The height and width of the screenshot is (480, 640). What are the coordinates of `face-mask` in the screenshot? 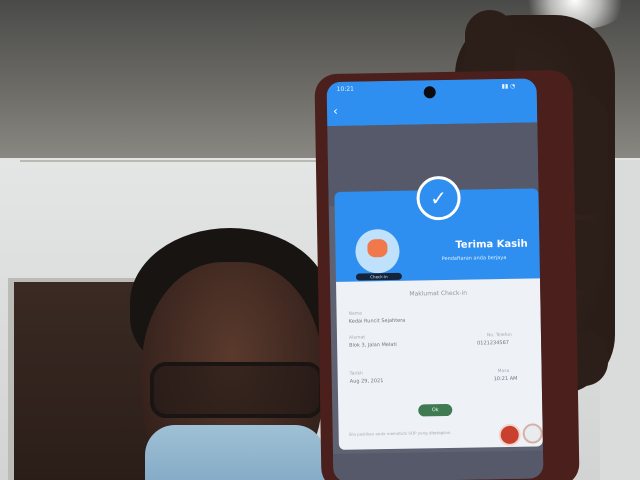 It's located at (235, 452).